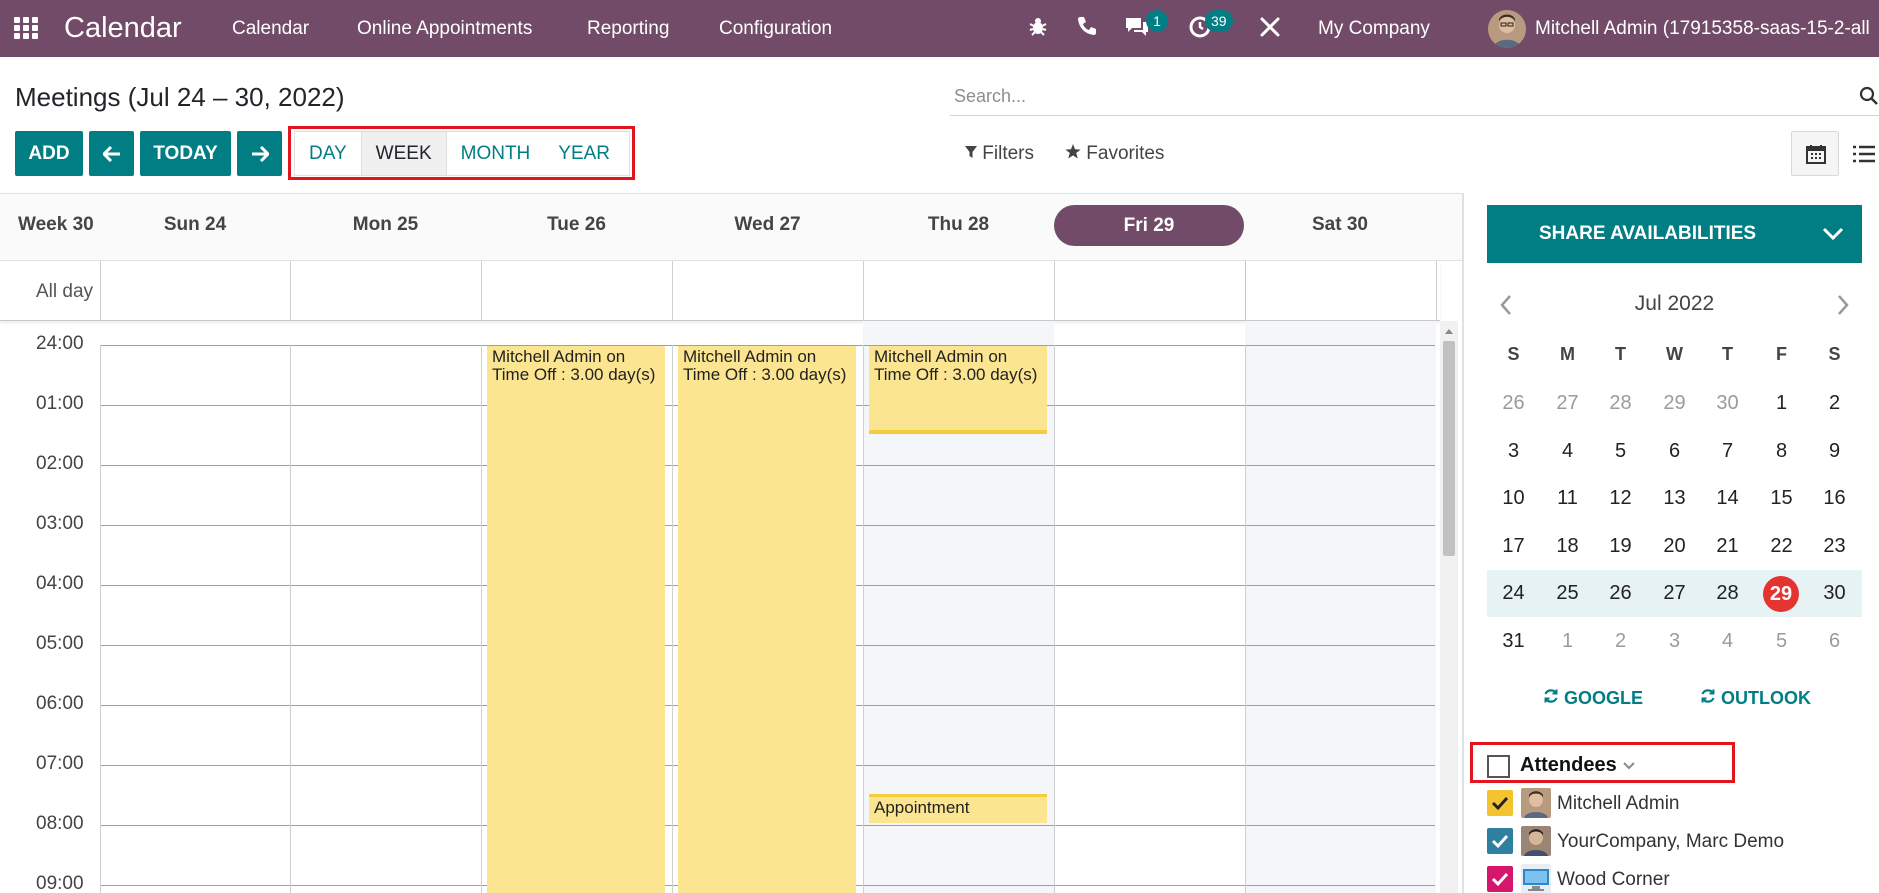 The height and width of the screenshot is (893, 1879). Describe the element at coordinates (1869, 96) in the screenshot. I see `search-icon` at that location.